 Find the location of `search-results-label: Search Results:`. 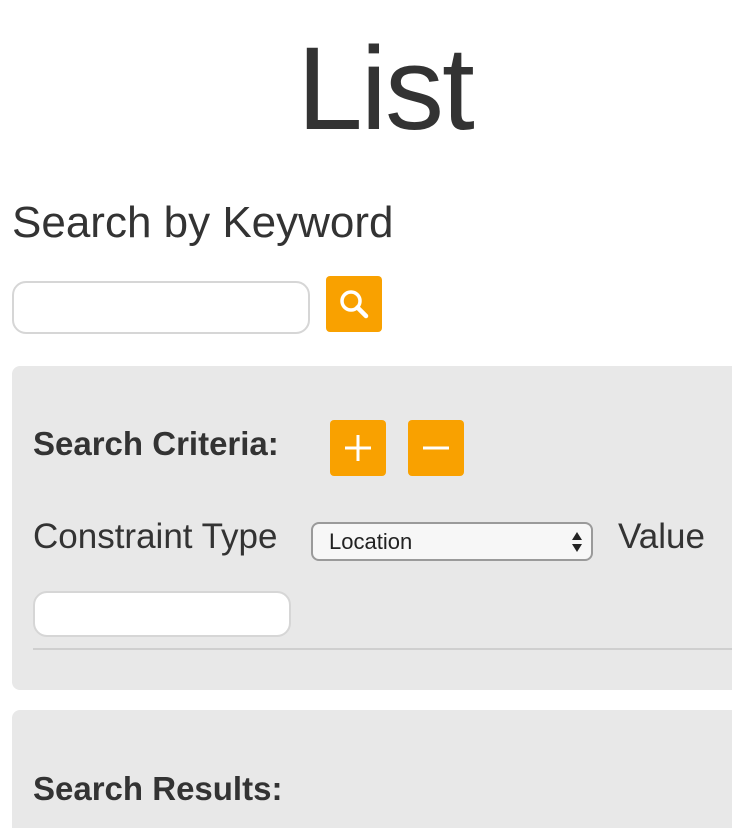

search-results-label: Search Results: is located at coordinates (158, 788).